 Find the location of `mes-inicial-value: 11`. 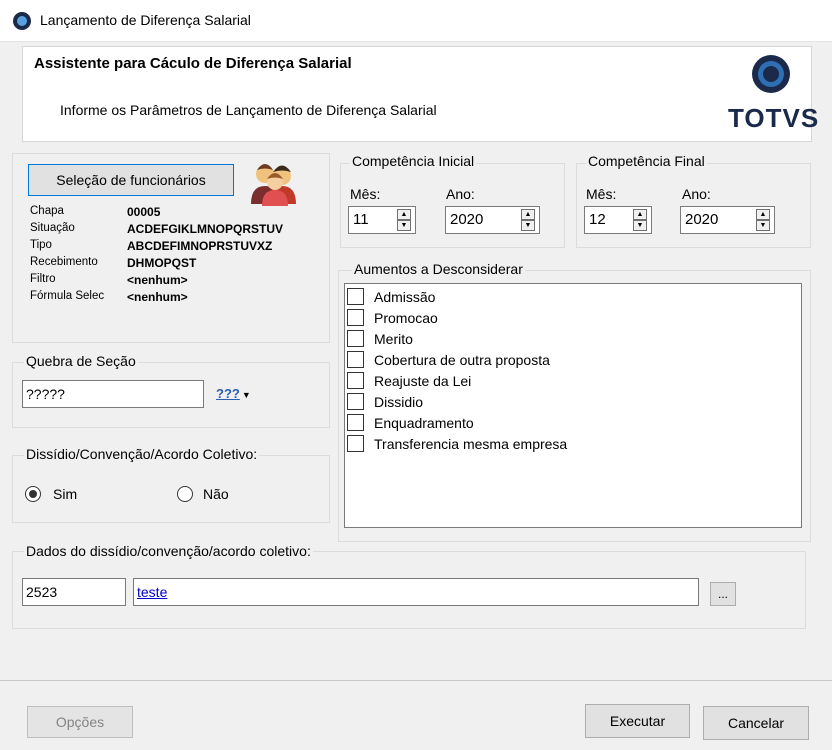

mes-inicial-value: 11 is located at coordinates (361, 219).